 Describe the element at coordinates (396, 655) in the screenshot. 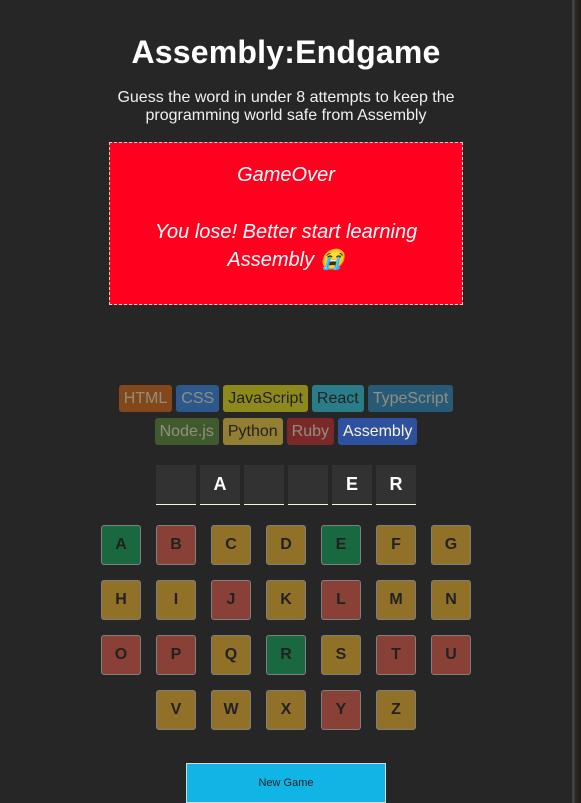

I see `key-t: T` at that location.